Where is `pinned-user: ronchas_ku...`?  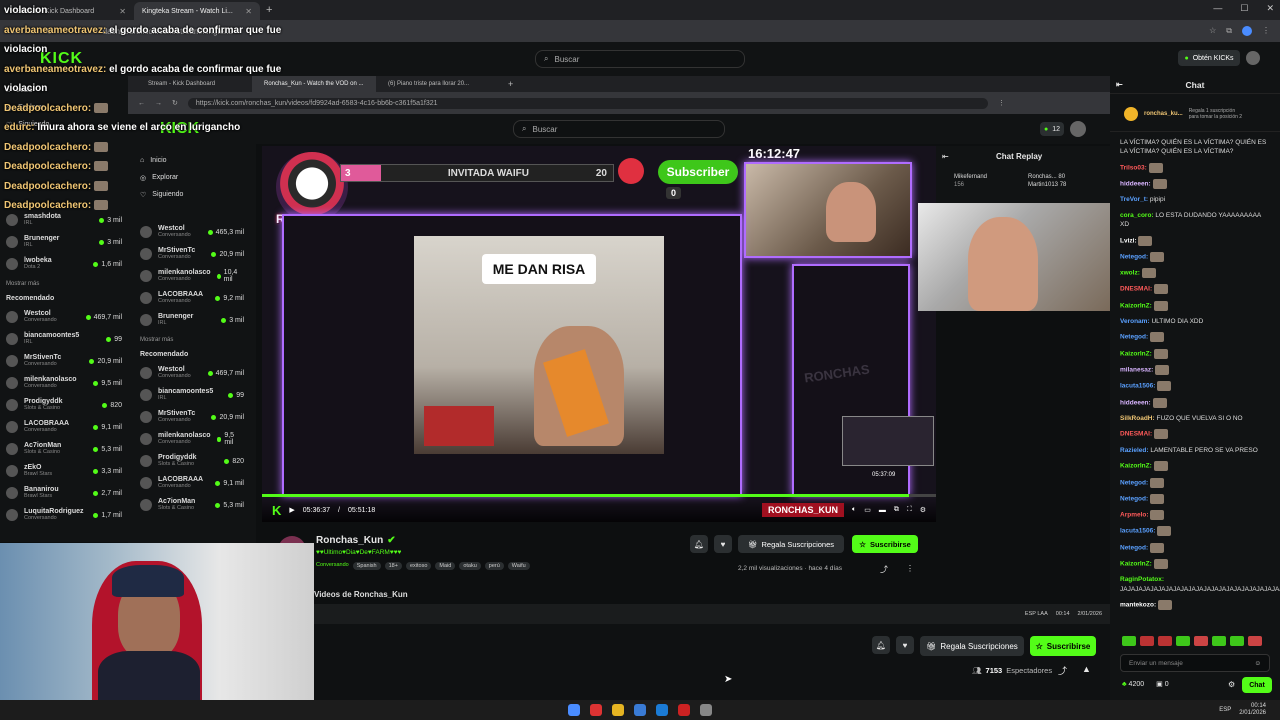
pinned-user: ronchas_ku... is located at coordinates (1163, 114).